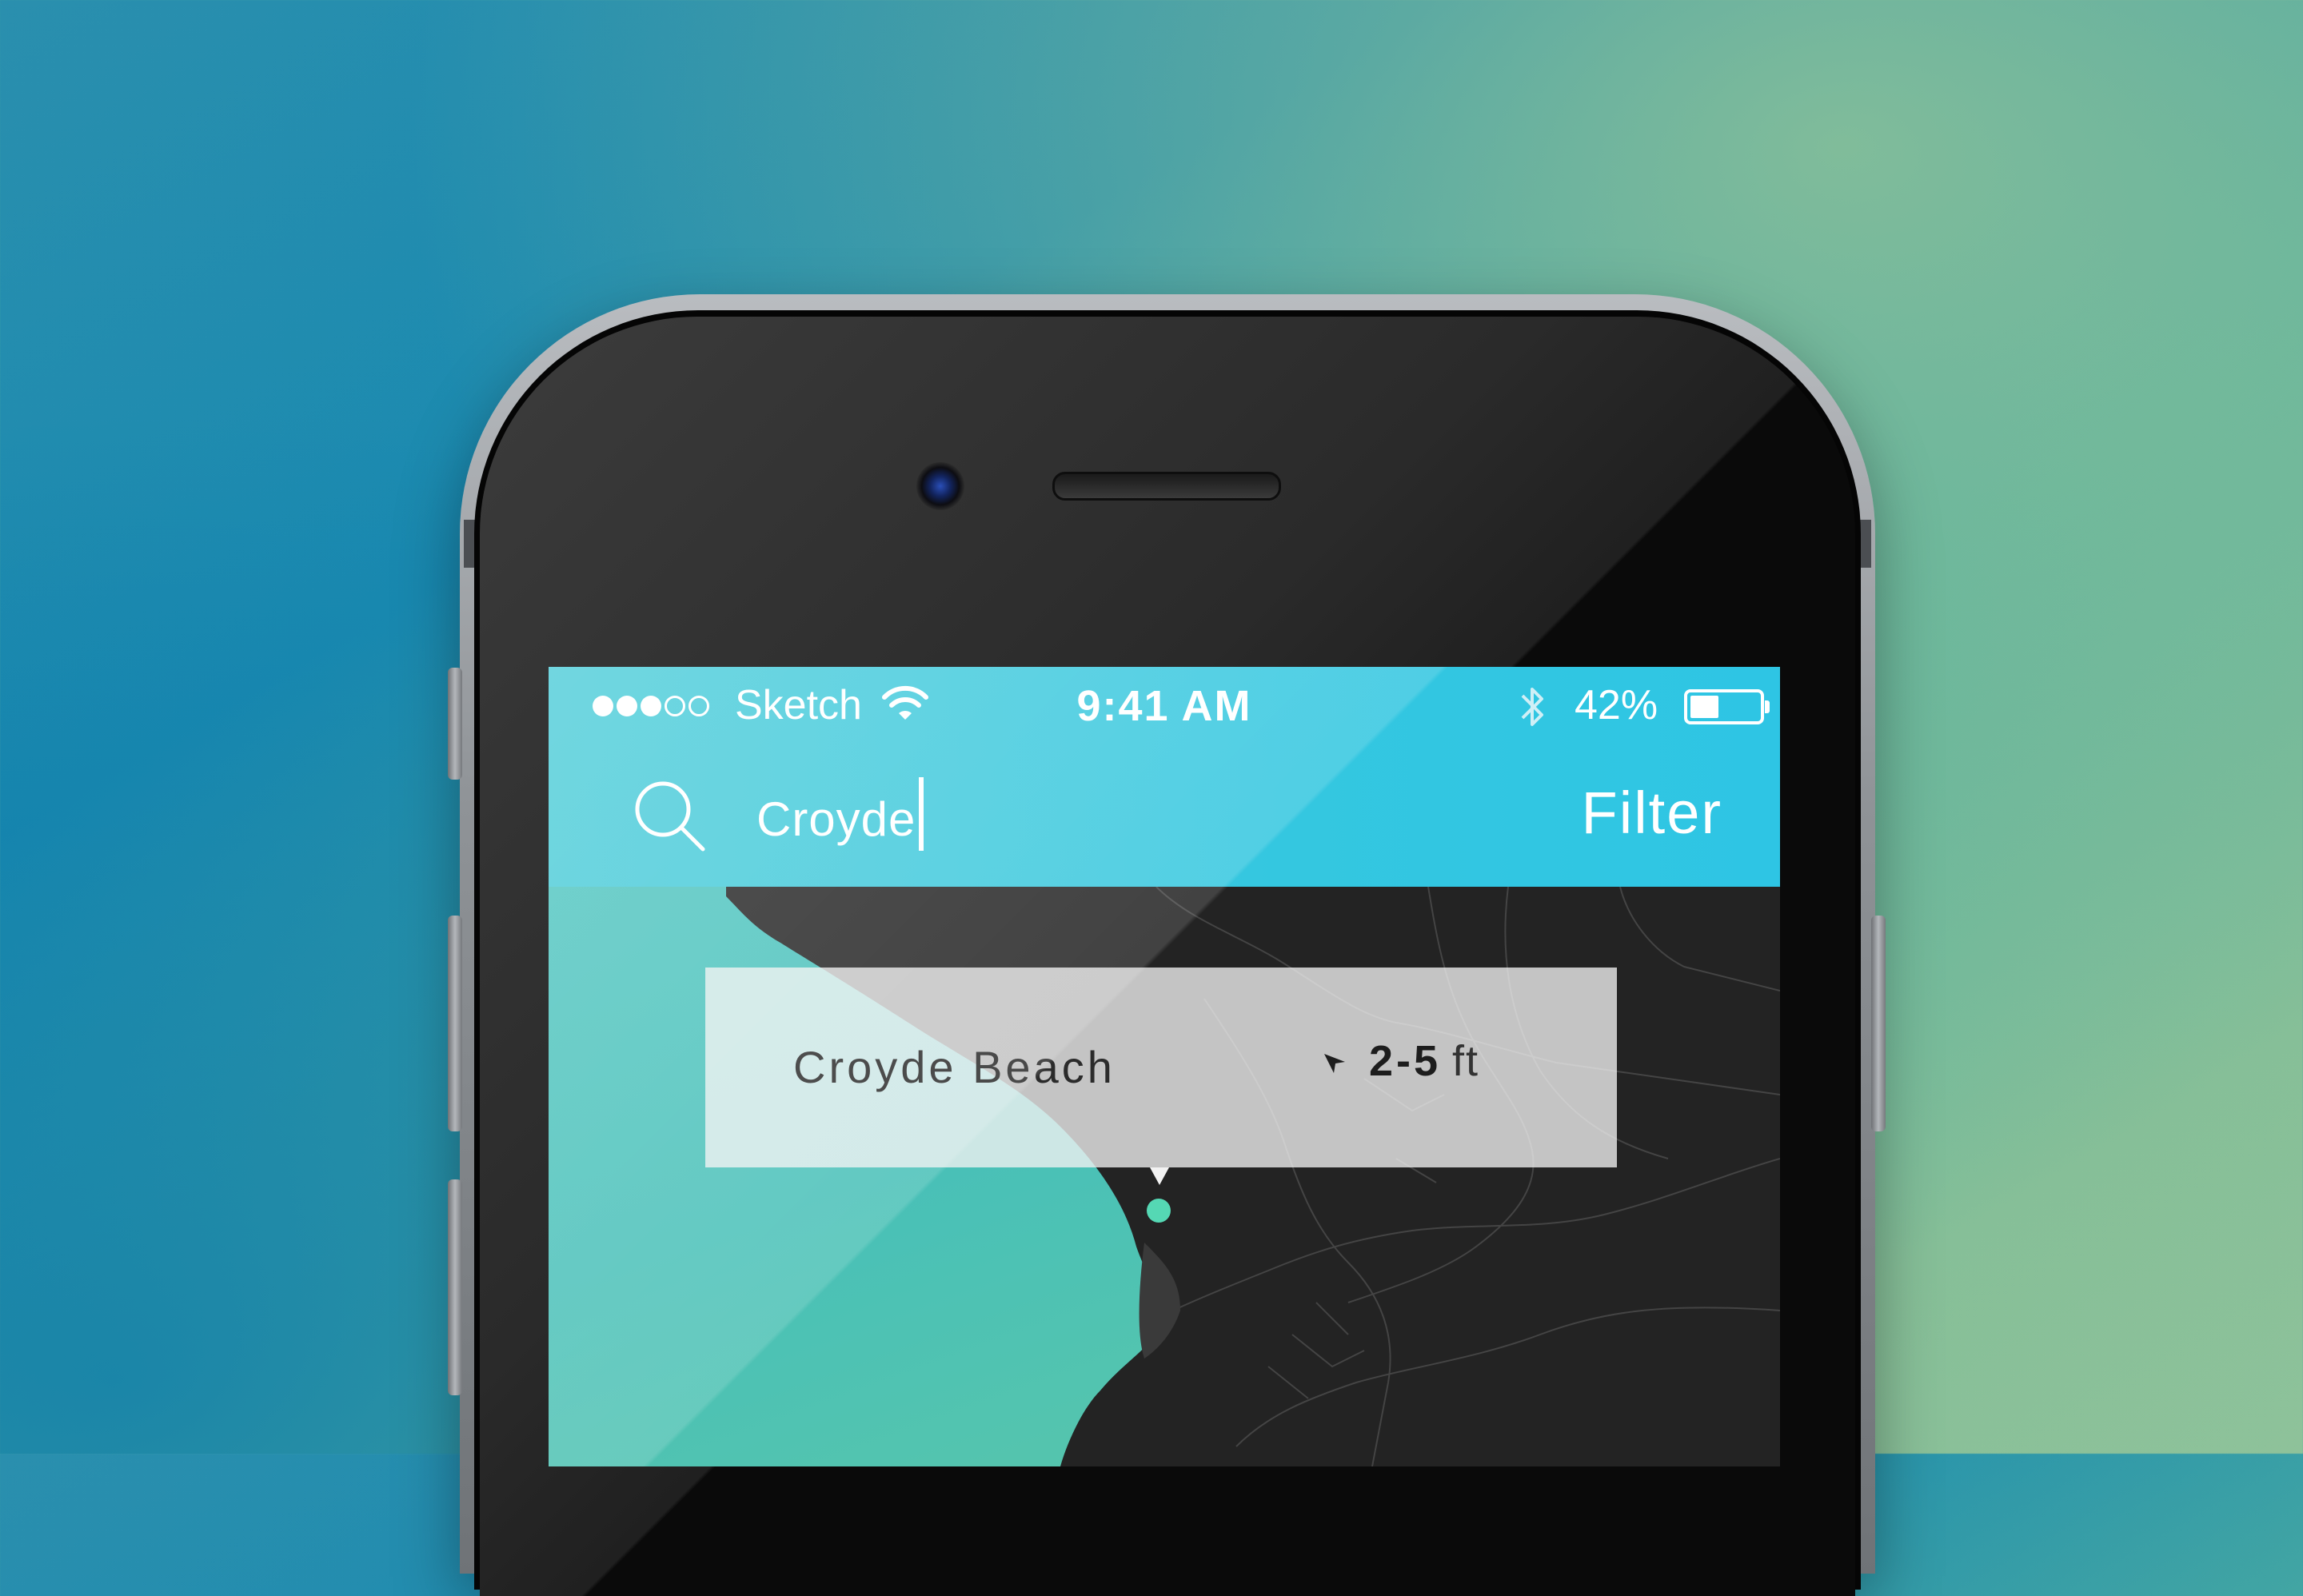 The width and height of the screenshot is (2303, 1596). What do you see at coordinates (1704, 707) in the screenshot?
I see `battery-level` at bounding box center [1704, 707].